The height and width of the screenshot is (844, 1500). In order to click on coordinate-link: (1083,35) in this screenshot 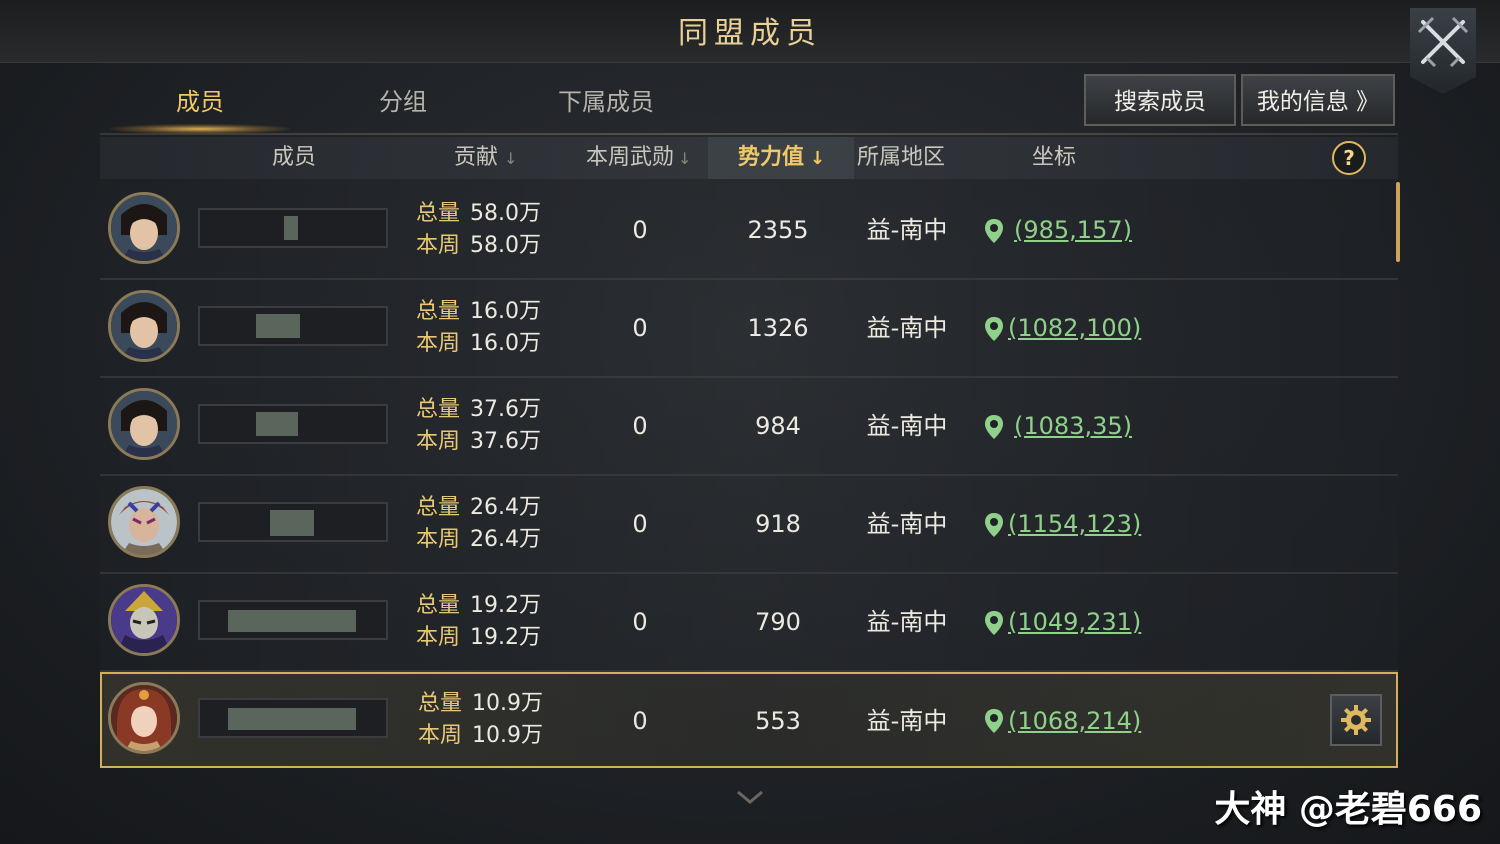, I will do `click(1073, 426)`.